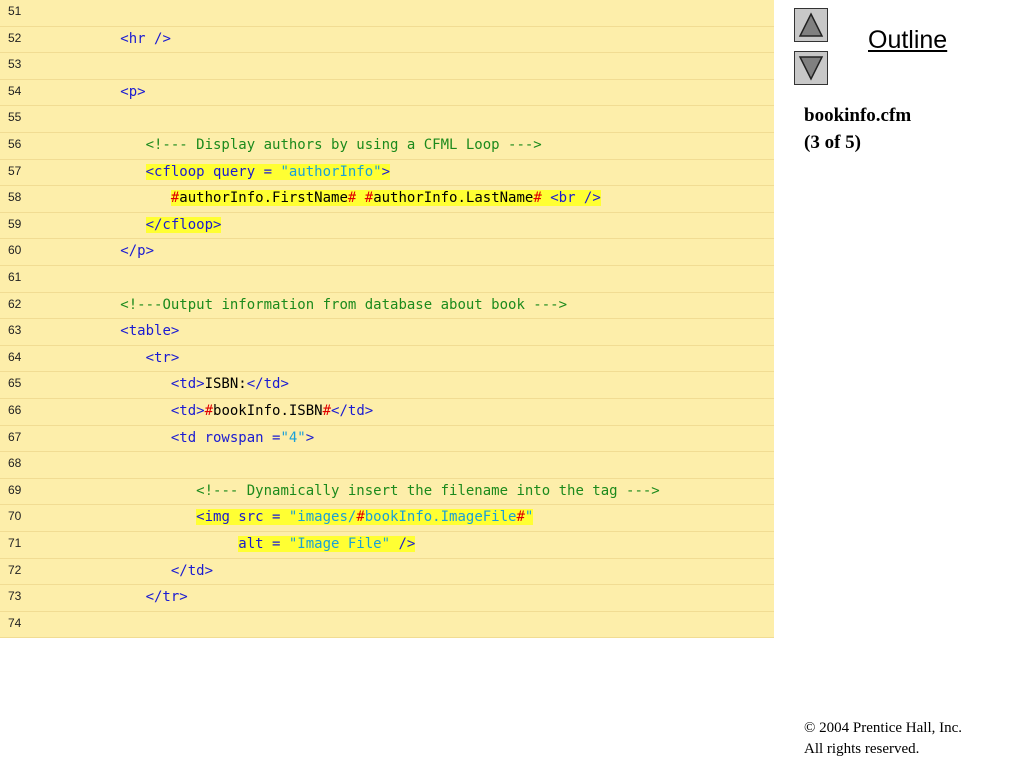 This screenshot has width=1024, height=768. Describe the element at coordinates (15, 277) in the screenshot. I see `line-number: 61` at that location.